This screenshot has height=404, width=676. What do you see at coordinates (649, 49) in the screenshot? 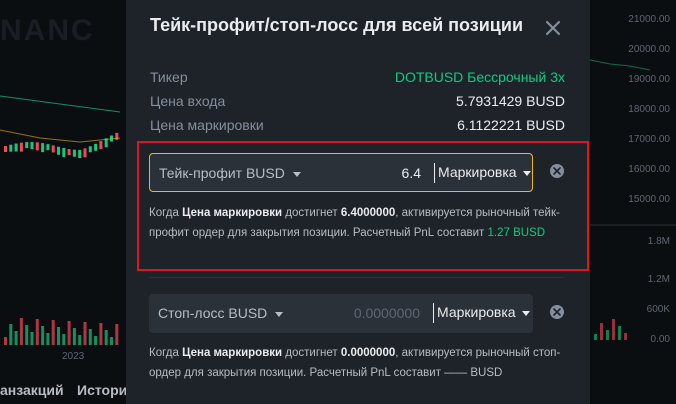
I see `price-axis-label: 20000.00` at bounding box center [649, 49].